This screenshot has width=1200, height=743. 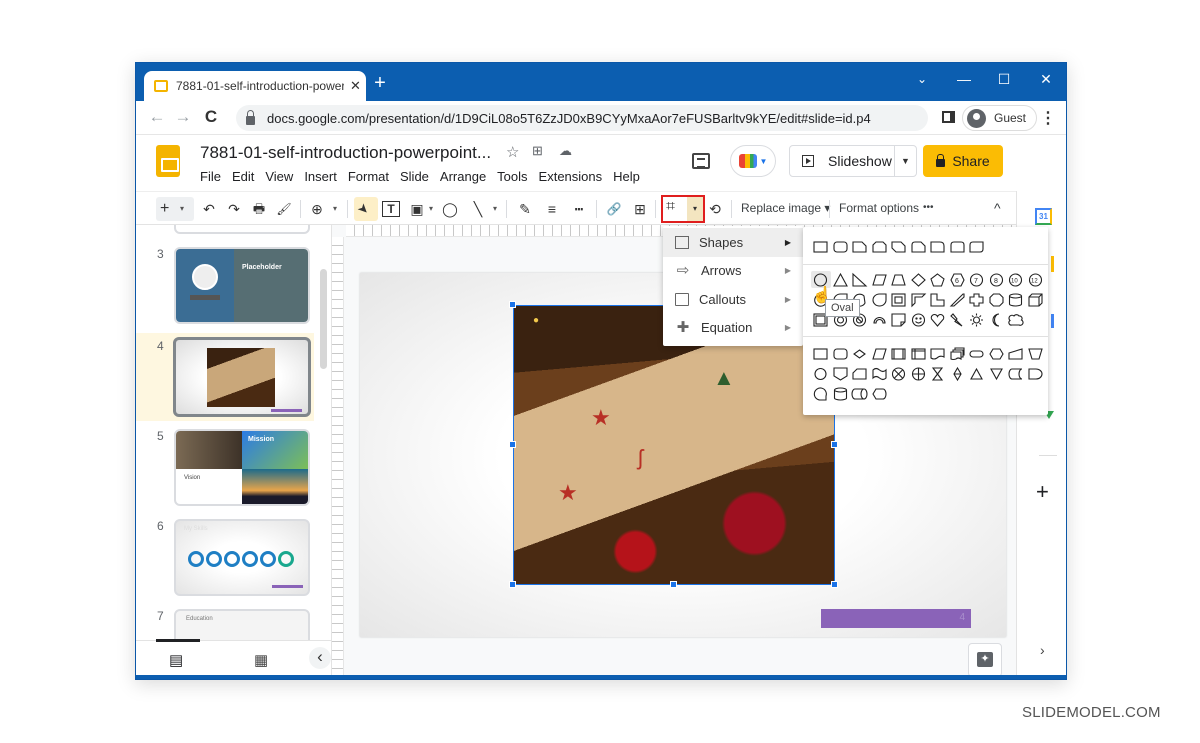 I want to click on shape-orj-icon, so click(x=919, y=373).